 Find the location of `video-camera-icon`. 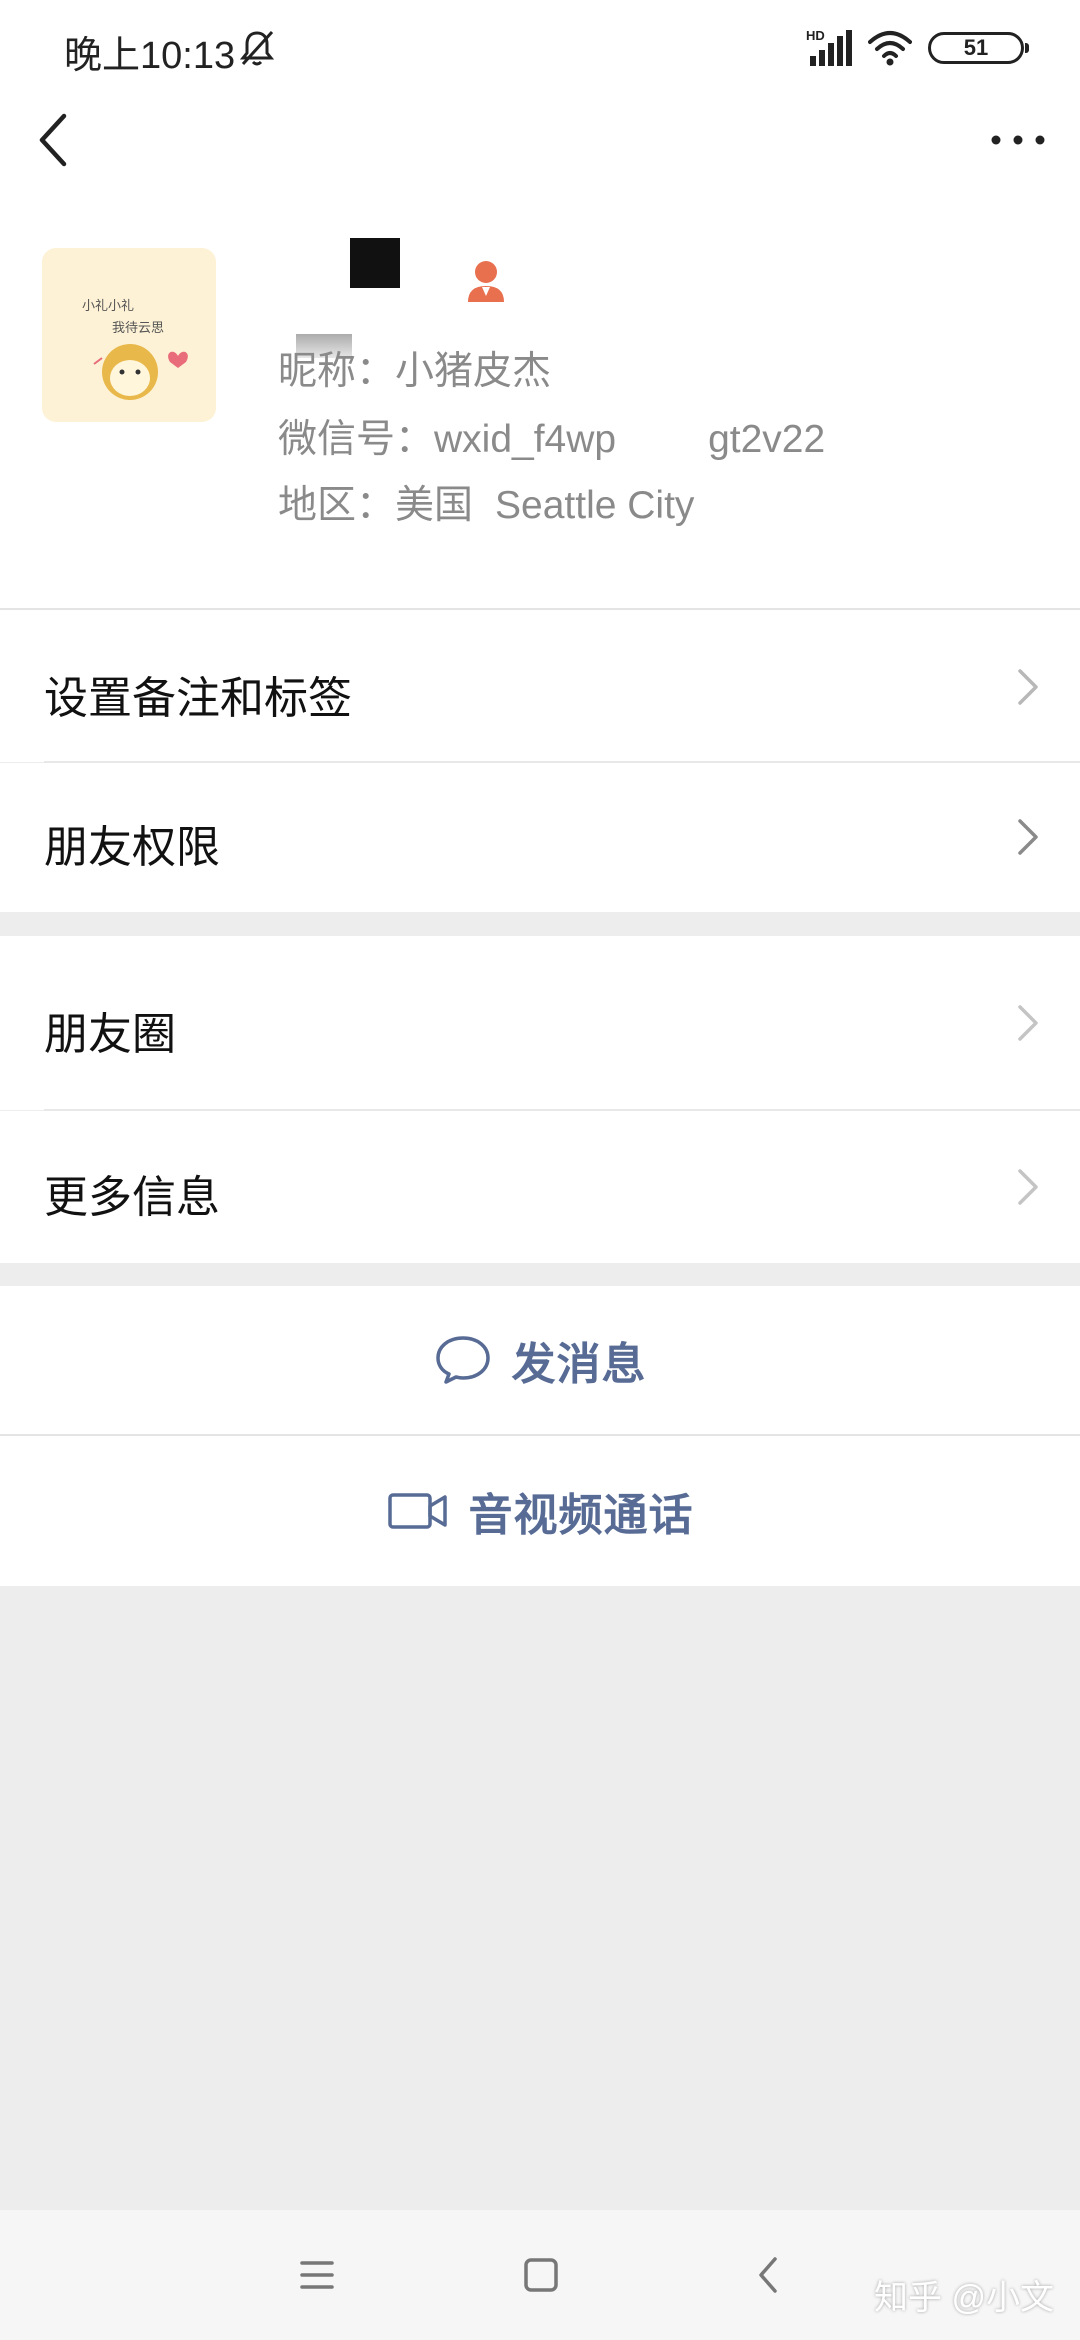

video-camera-icon is located at coordinates (417, 1511).